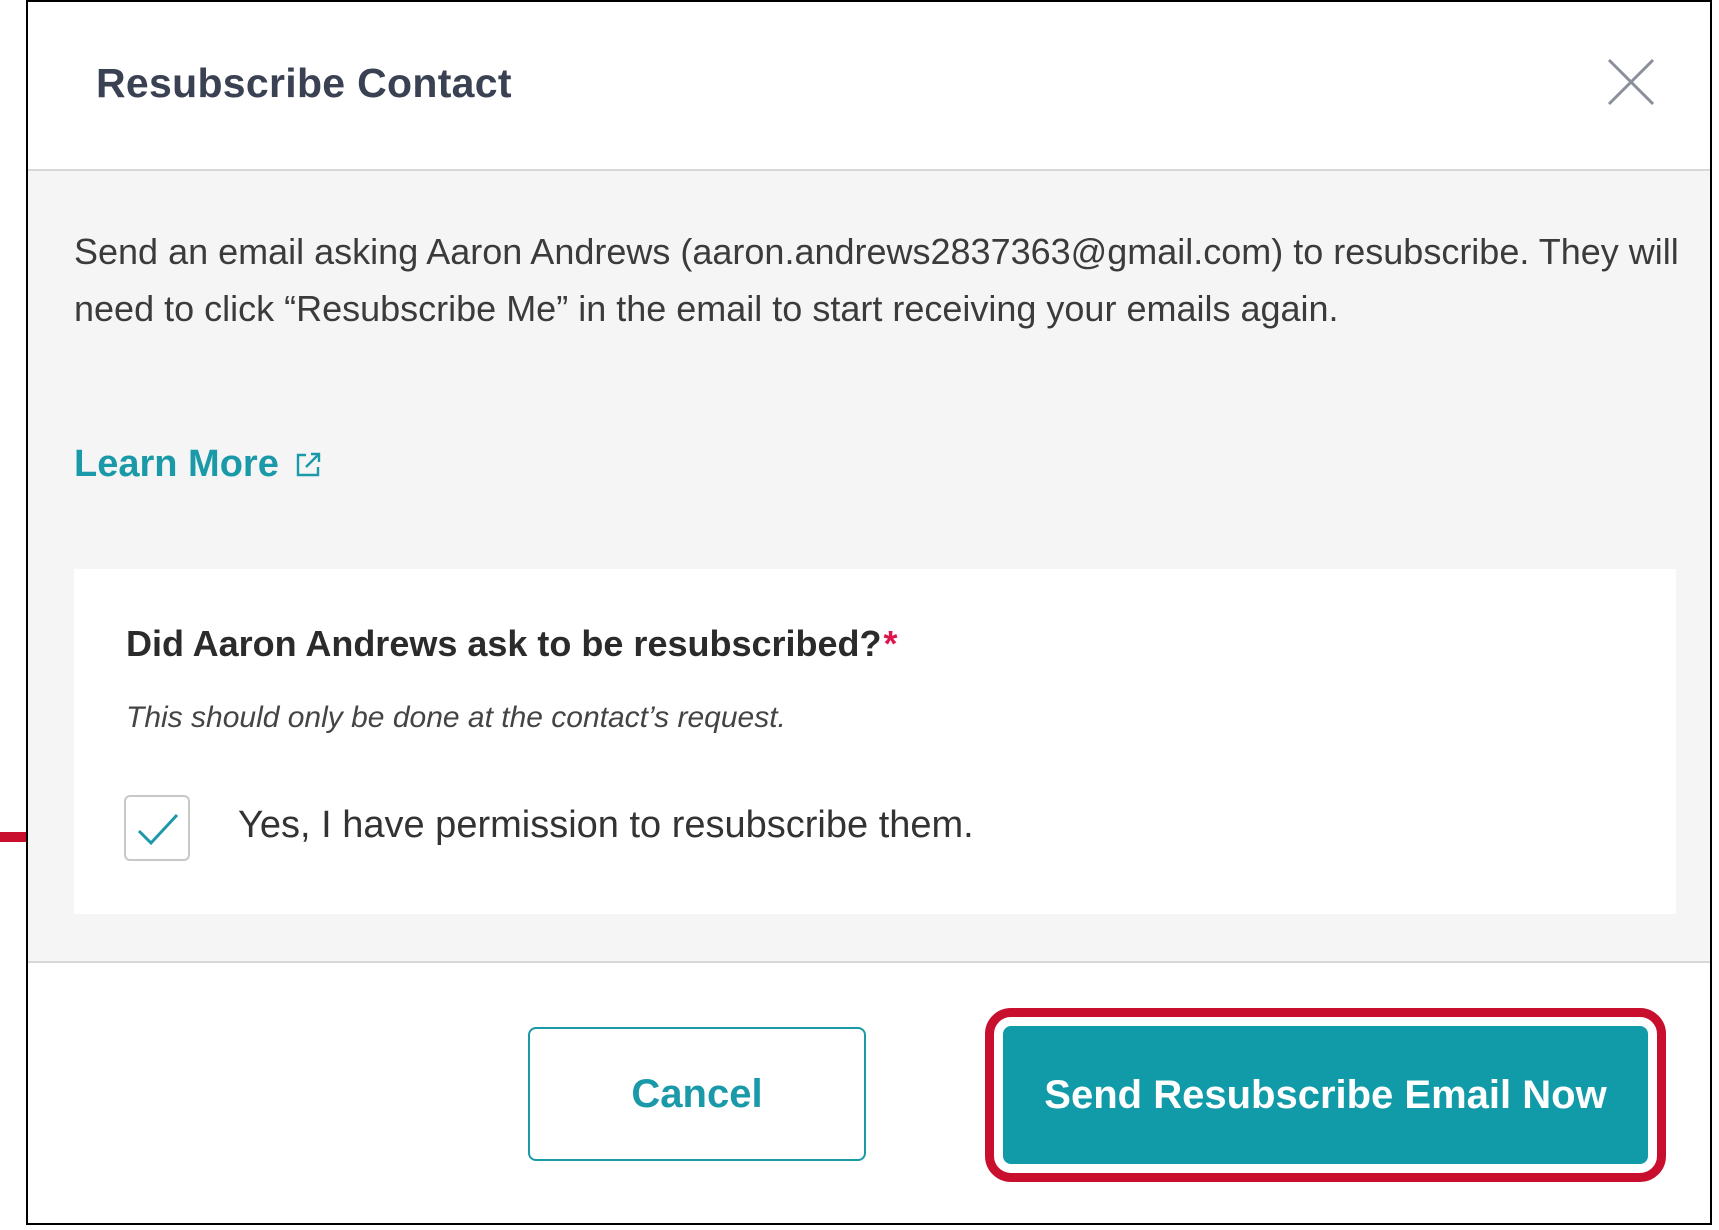 The width and height of the screenshot is (1719, 1230). I want to click on close-button, so click(1631, 82).